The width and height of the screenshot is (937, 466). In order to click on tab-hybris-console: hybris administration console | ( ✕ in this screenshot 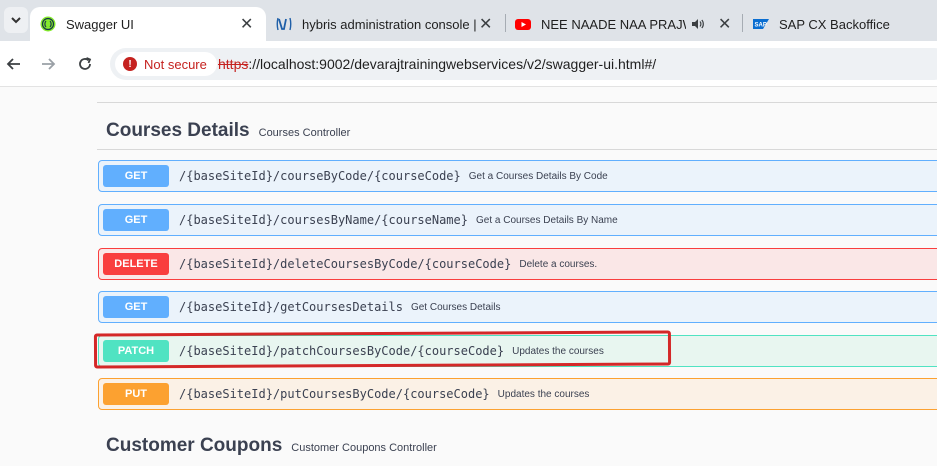, I will do `click(388, 24)`.